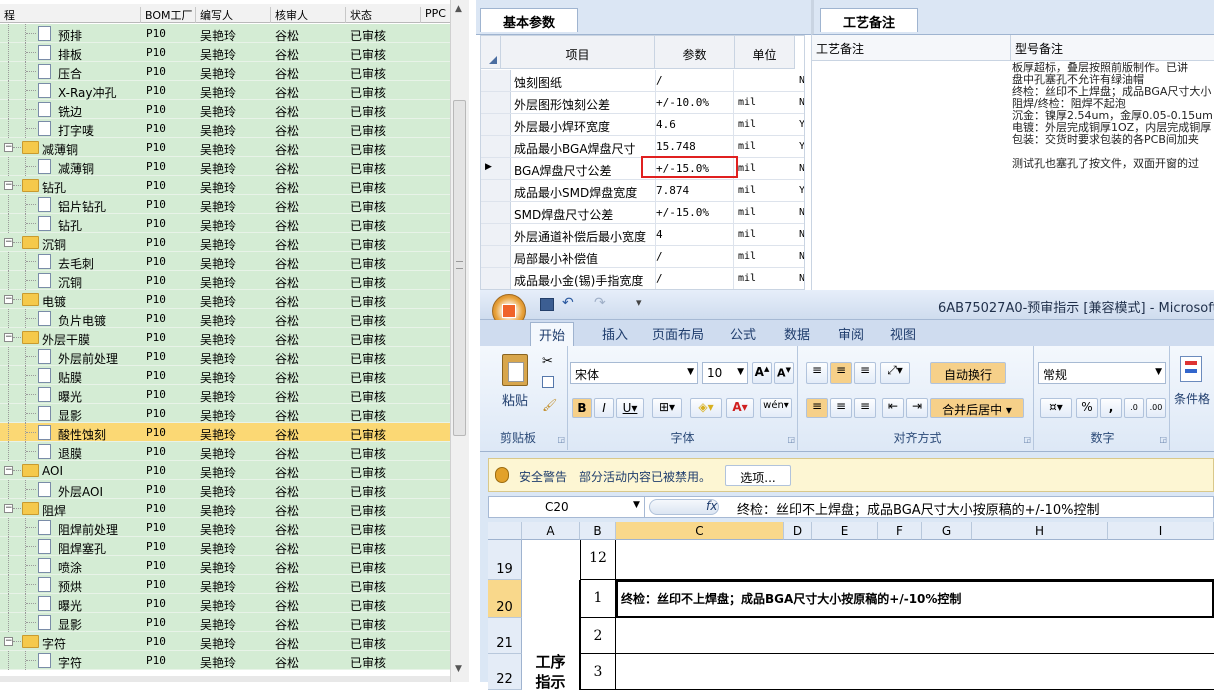 The width and height of the screenshot is (1214, 690). Describe the element at coordinates (505, 672) in the screenshot. I see `row-header: 22` at that location.